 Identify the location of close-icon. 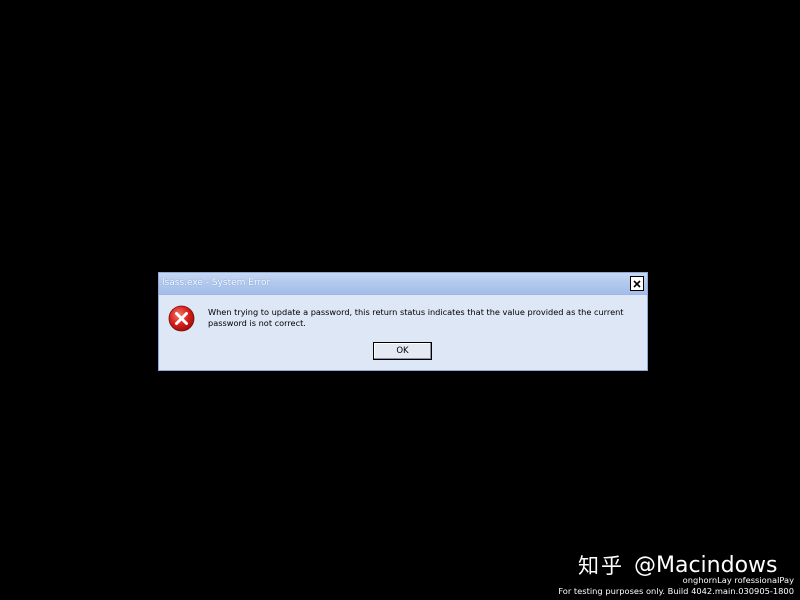
(637, 283).